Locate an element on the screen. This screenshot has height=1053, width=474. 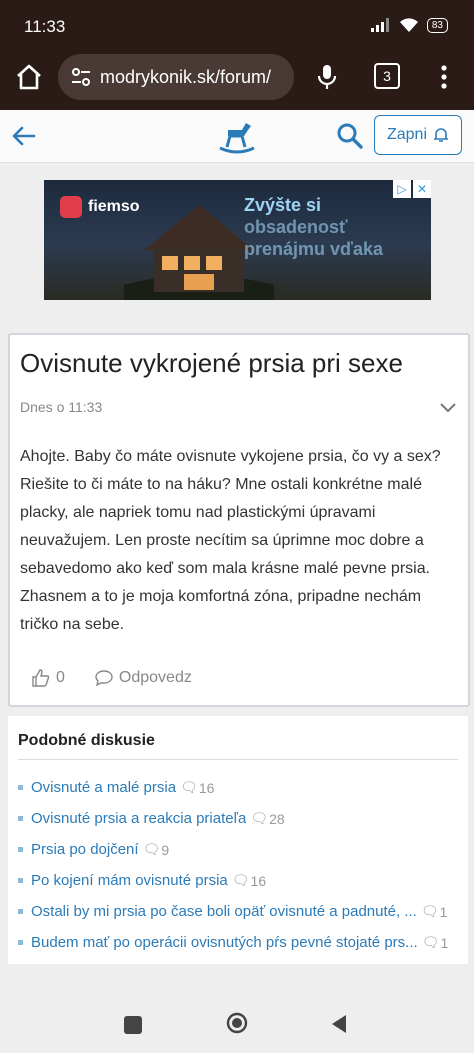
login-button: Zapni is located at coordinates (418, 135).